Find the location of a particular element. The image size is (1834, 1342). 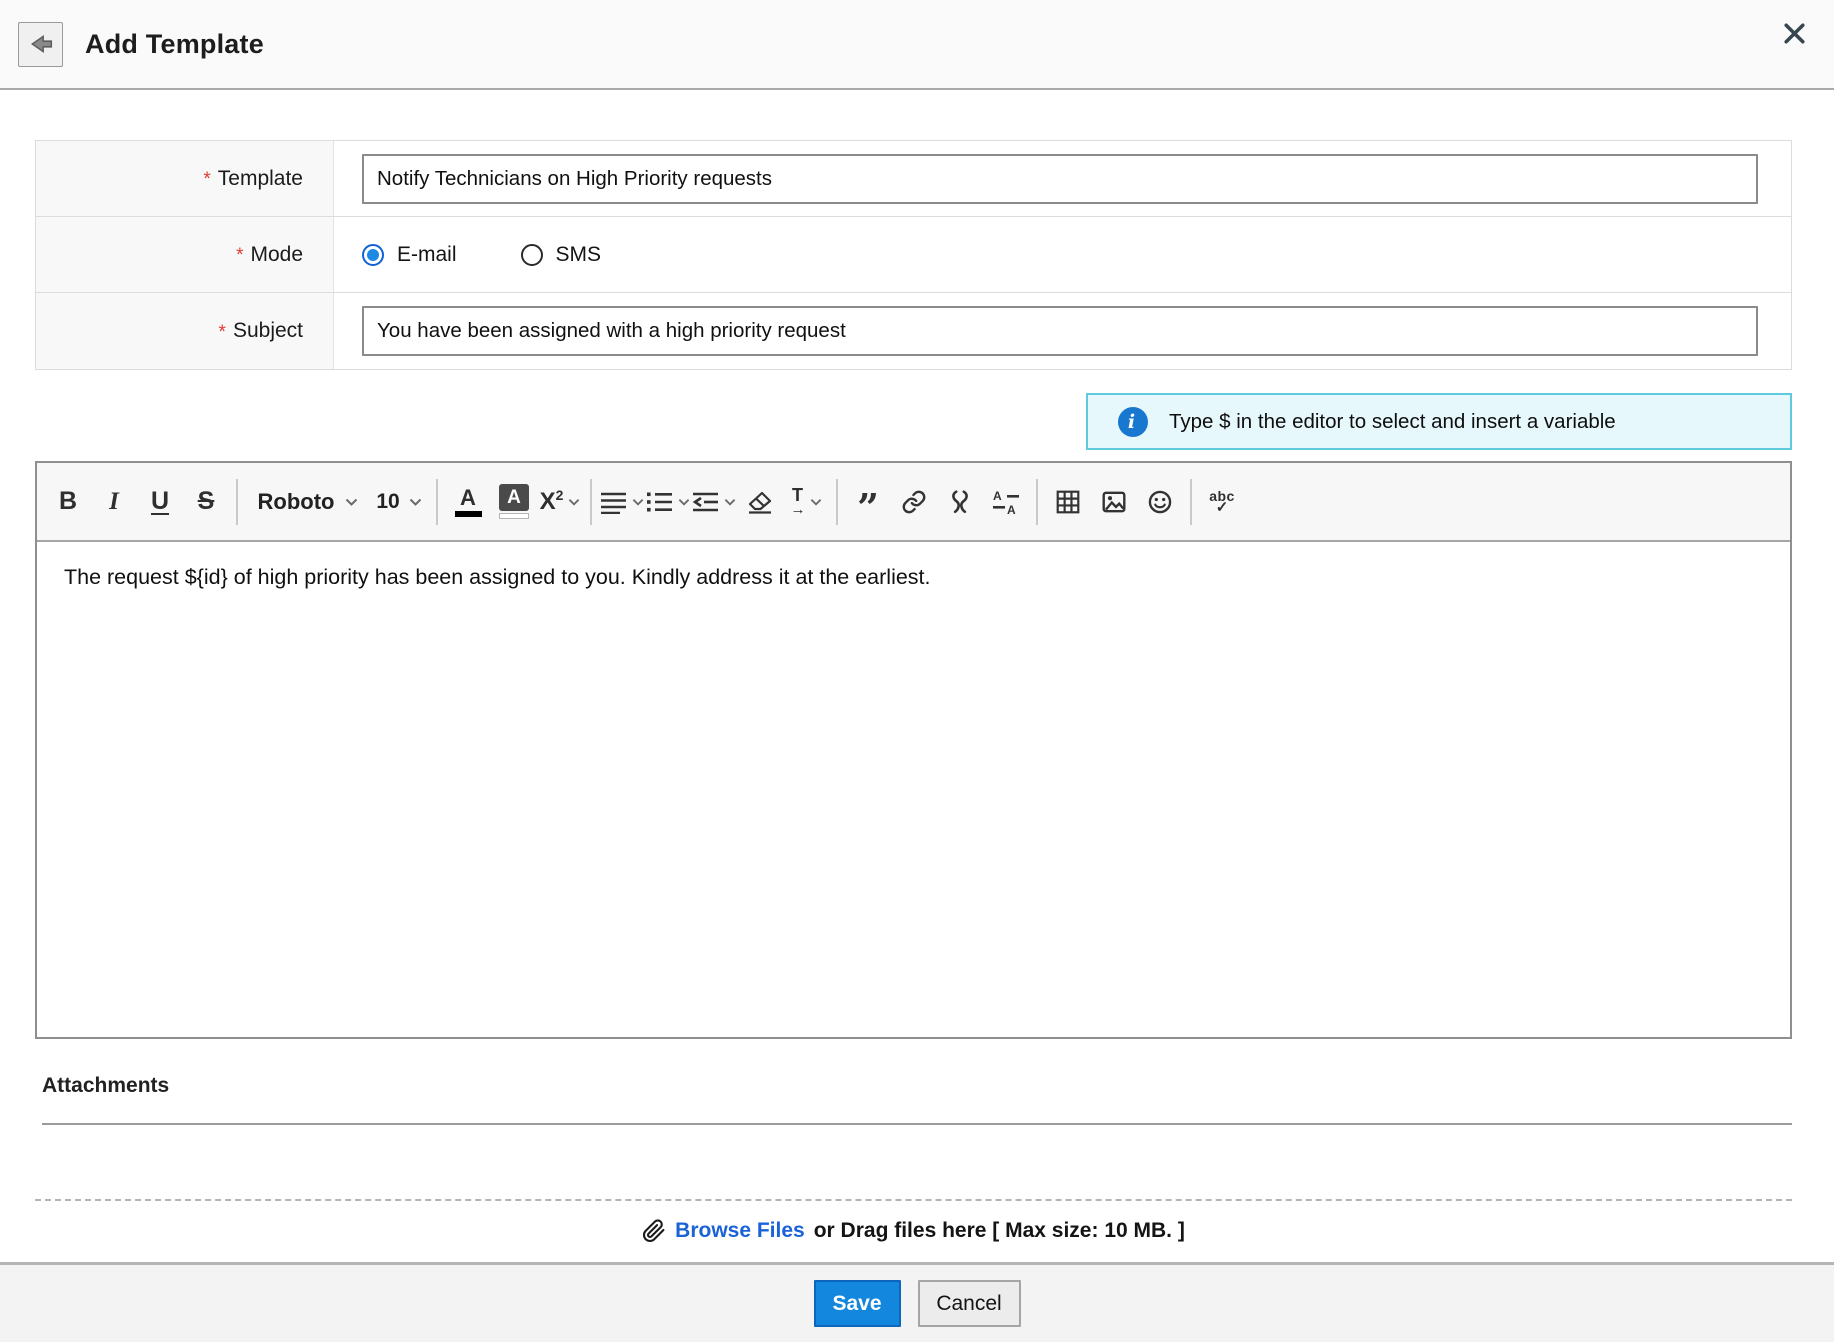

radio-unselected-icon is located at coordinates (531, 254).